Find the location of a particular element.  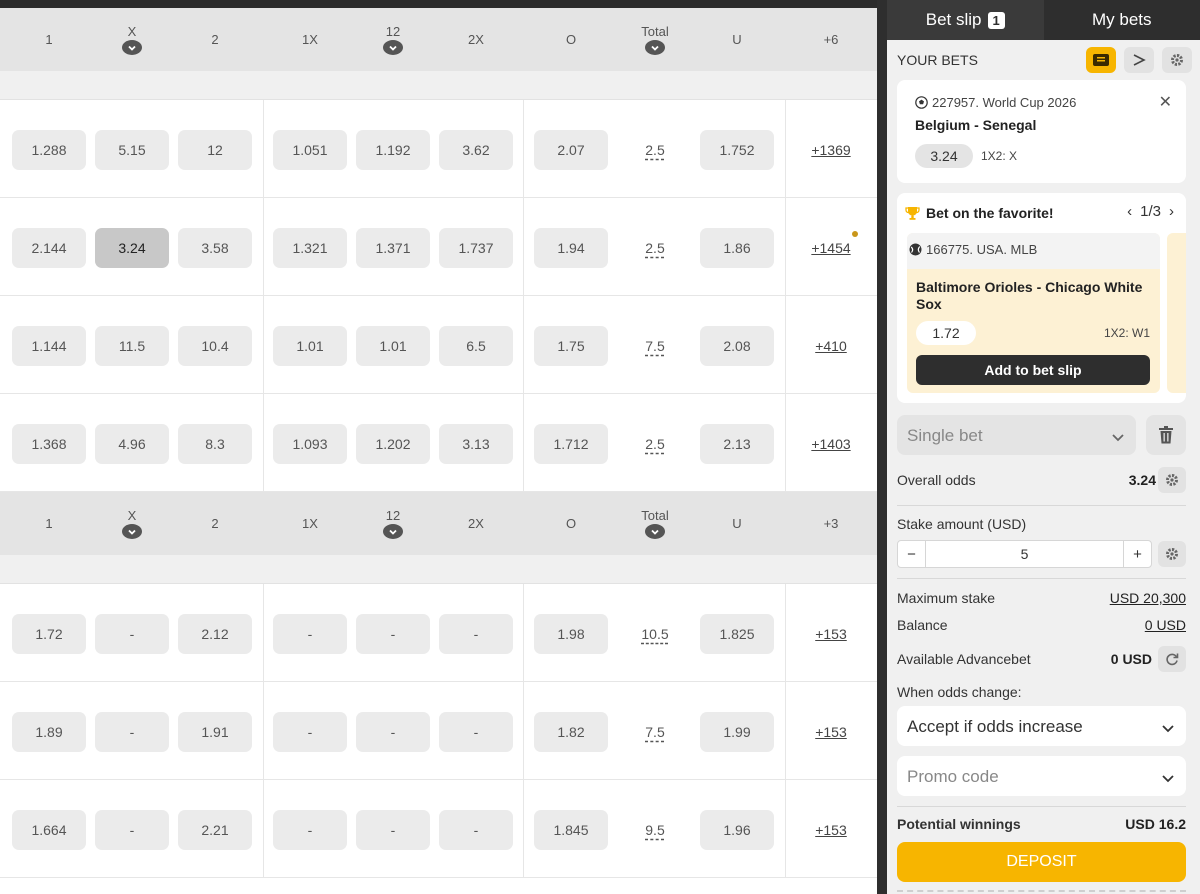

odd-over: 1.82 is located at coordinates (571, 732).